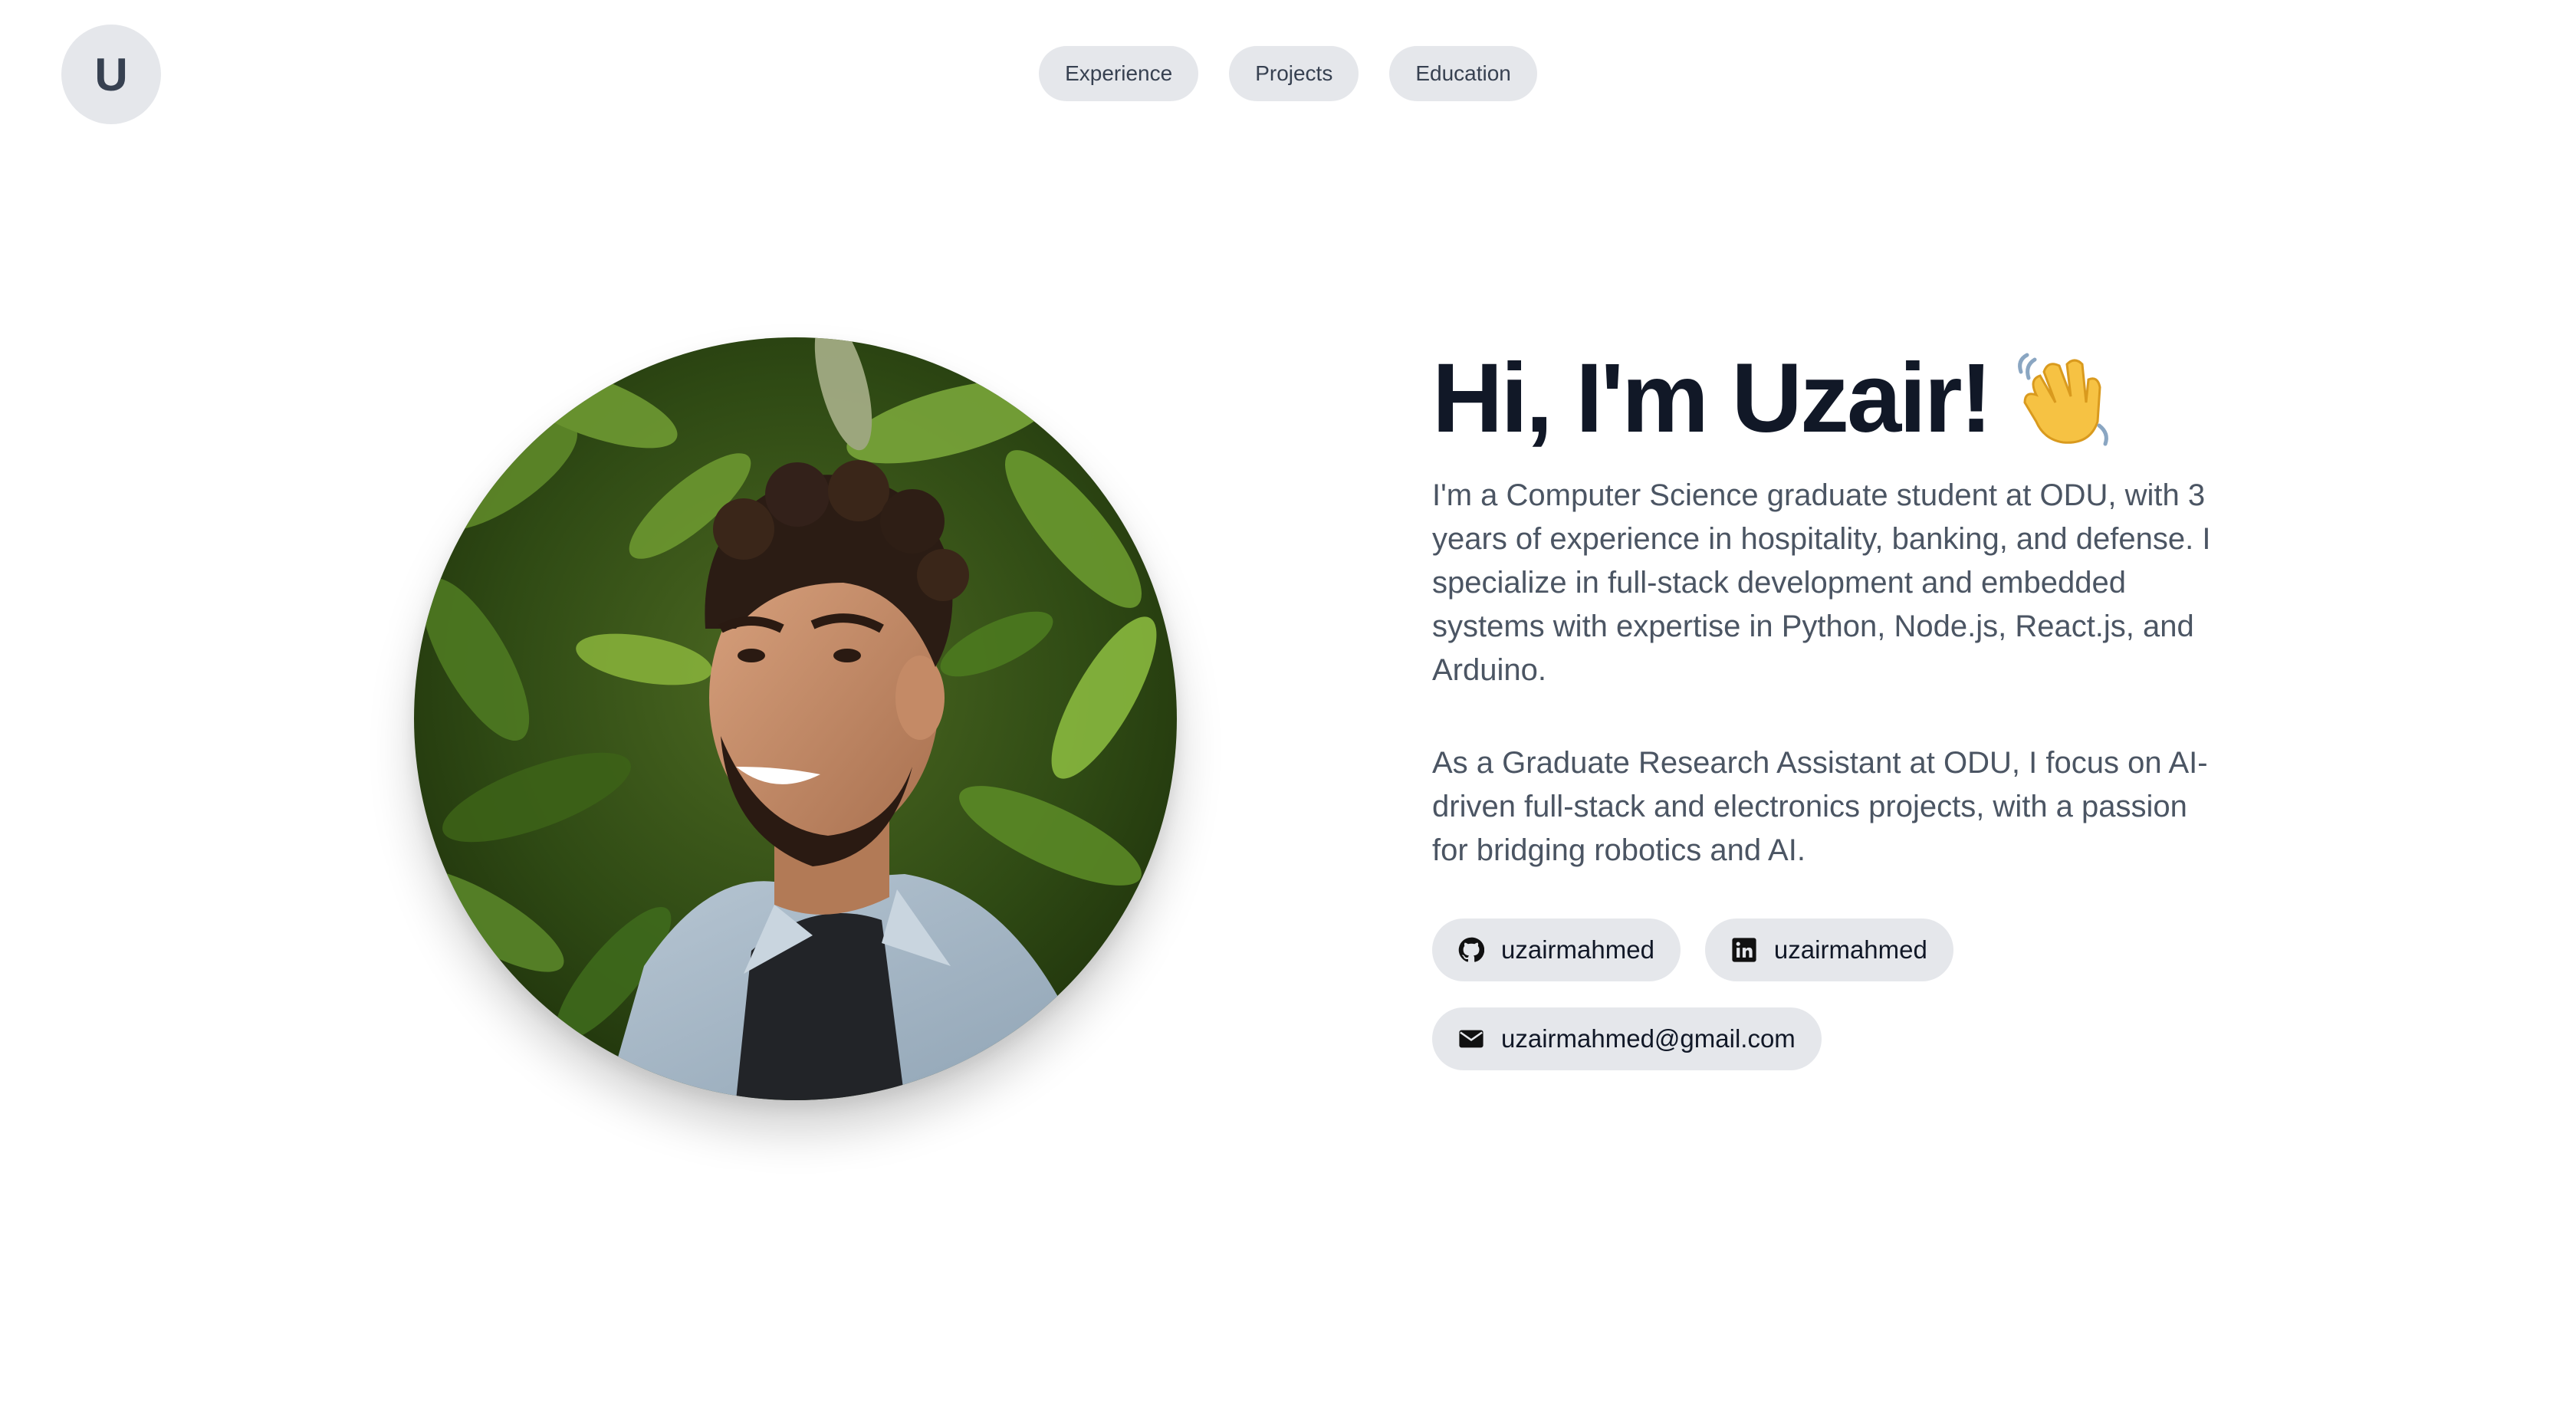  What do you see at coordinates (2063, 399) in the screenshot?
I see `waving-hand-icon` at bounding box center [2063, 399].